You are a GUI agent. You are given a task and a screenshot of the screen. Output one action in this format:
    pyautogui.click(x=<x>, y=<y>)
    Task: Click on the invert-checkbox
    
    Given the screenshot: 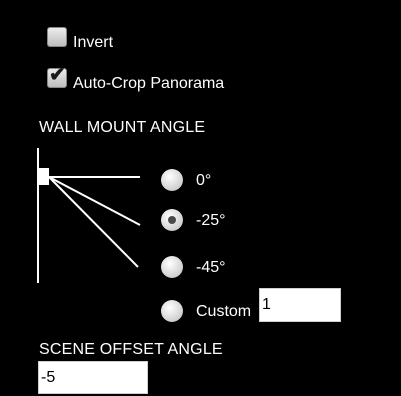 What is the action you would take?
    pyautogui.click(x=57, y=37)
    